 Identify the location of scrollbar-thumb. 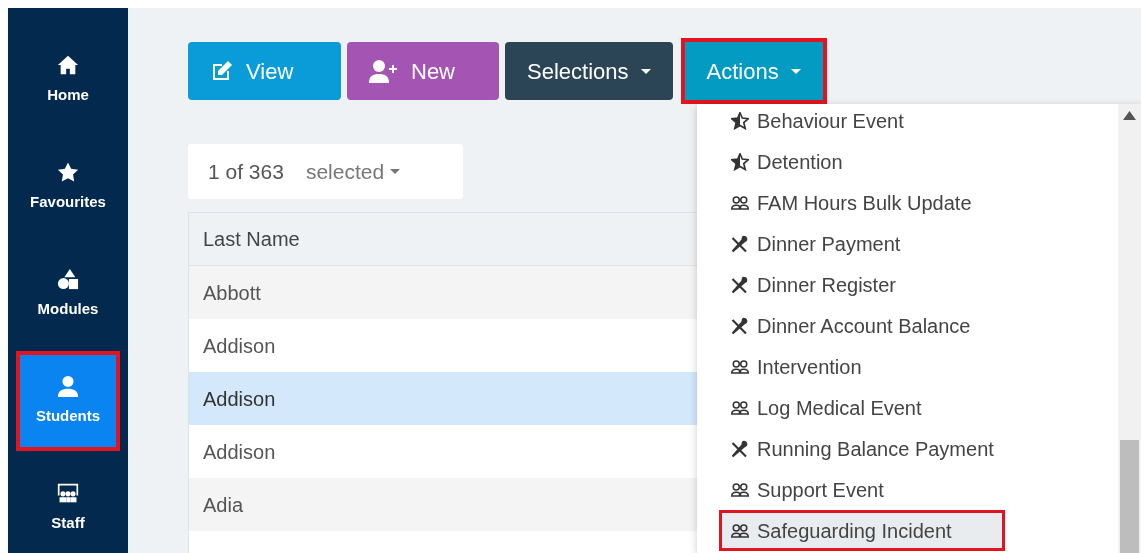
(1129, 496).